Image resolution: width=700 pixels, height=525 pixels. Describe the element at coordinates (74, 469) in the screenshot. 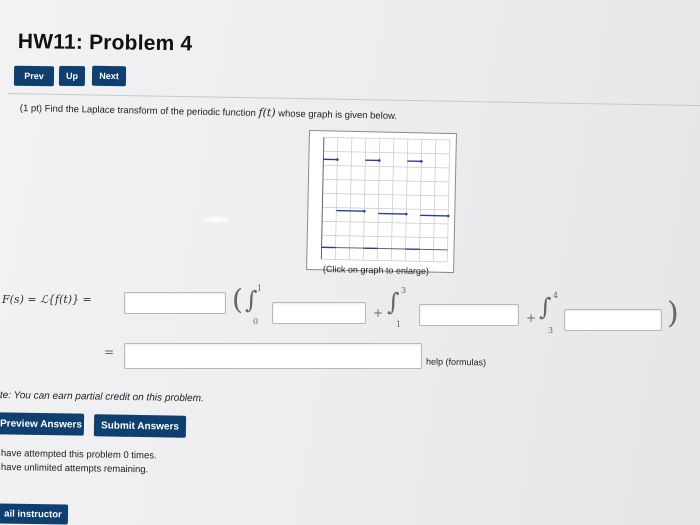

I see `attempts-remaining: have unlimited attempts remaining.` at that location.